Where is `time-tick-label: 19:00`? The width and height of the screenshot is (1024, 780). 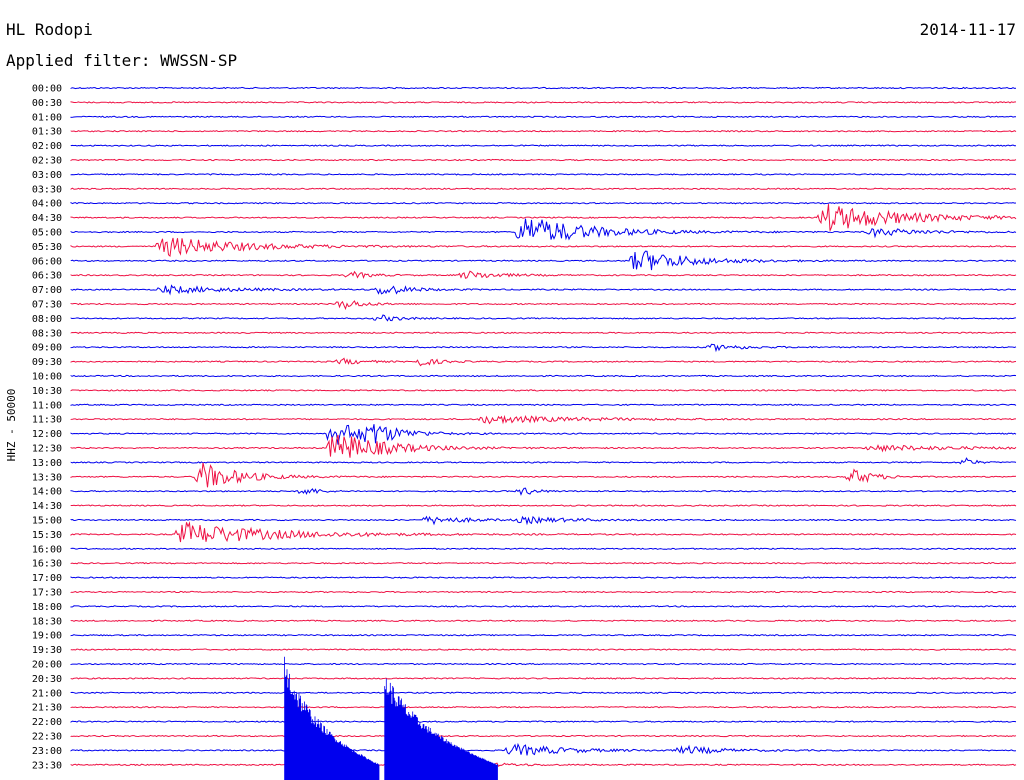
time-tick-label: 19:00 is located at coordinates (47, 636).